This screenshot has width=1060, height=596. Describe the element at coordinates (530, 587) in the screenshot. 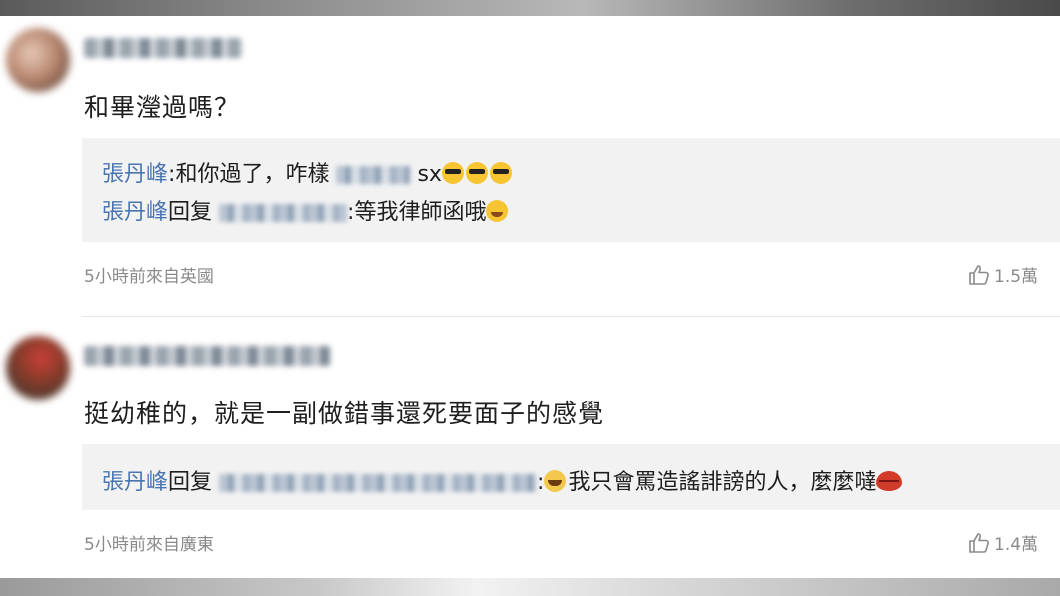

I see `bottom-image-edge` at that location.